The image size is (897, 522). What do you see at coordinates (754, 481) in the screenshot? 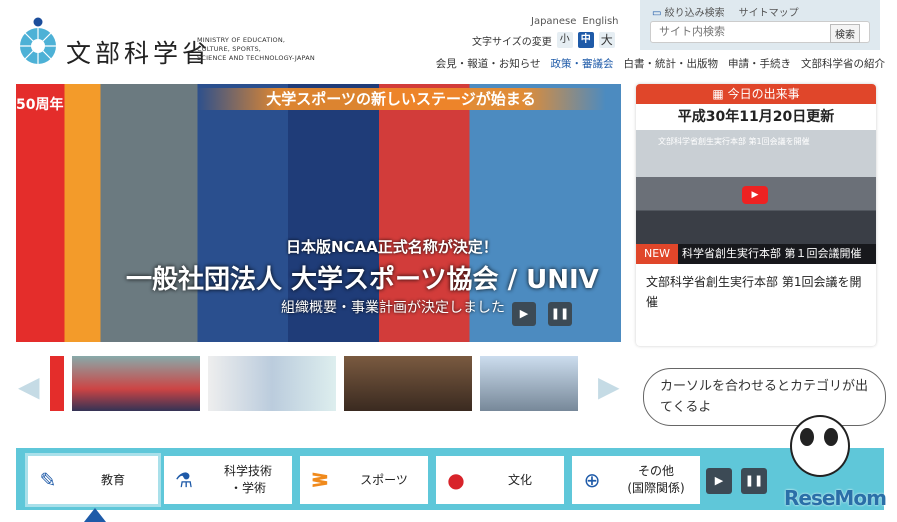
I see `category-pause-button: ❚❚` at bounding box center [754, 481].